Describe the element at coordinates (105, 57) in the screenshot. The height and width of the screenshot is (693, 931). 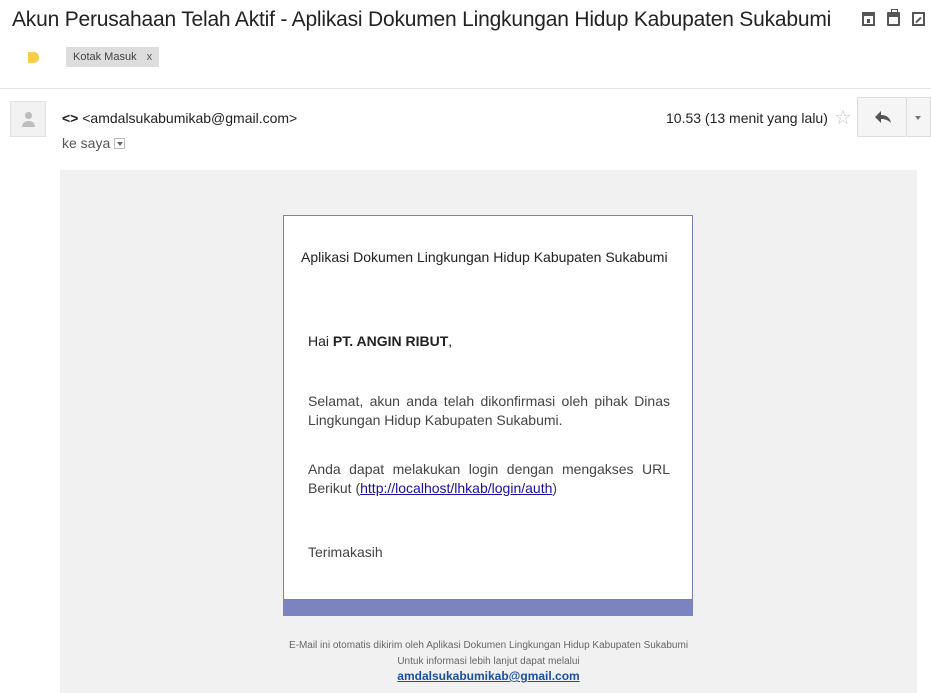
I see `label-chip-text: Kotak Masuk` at that location.